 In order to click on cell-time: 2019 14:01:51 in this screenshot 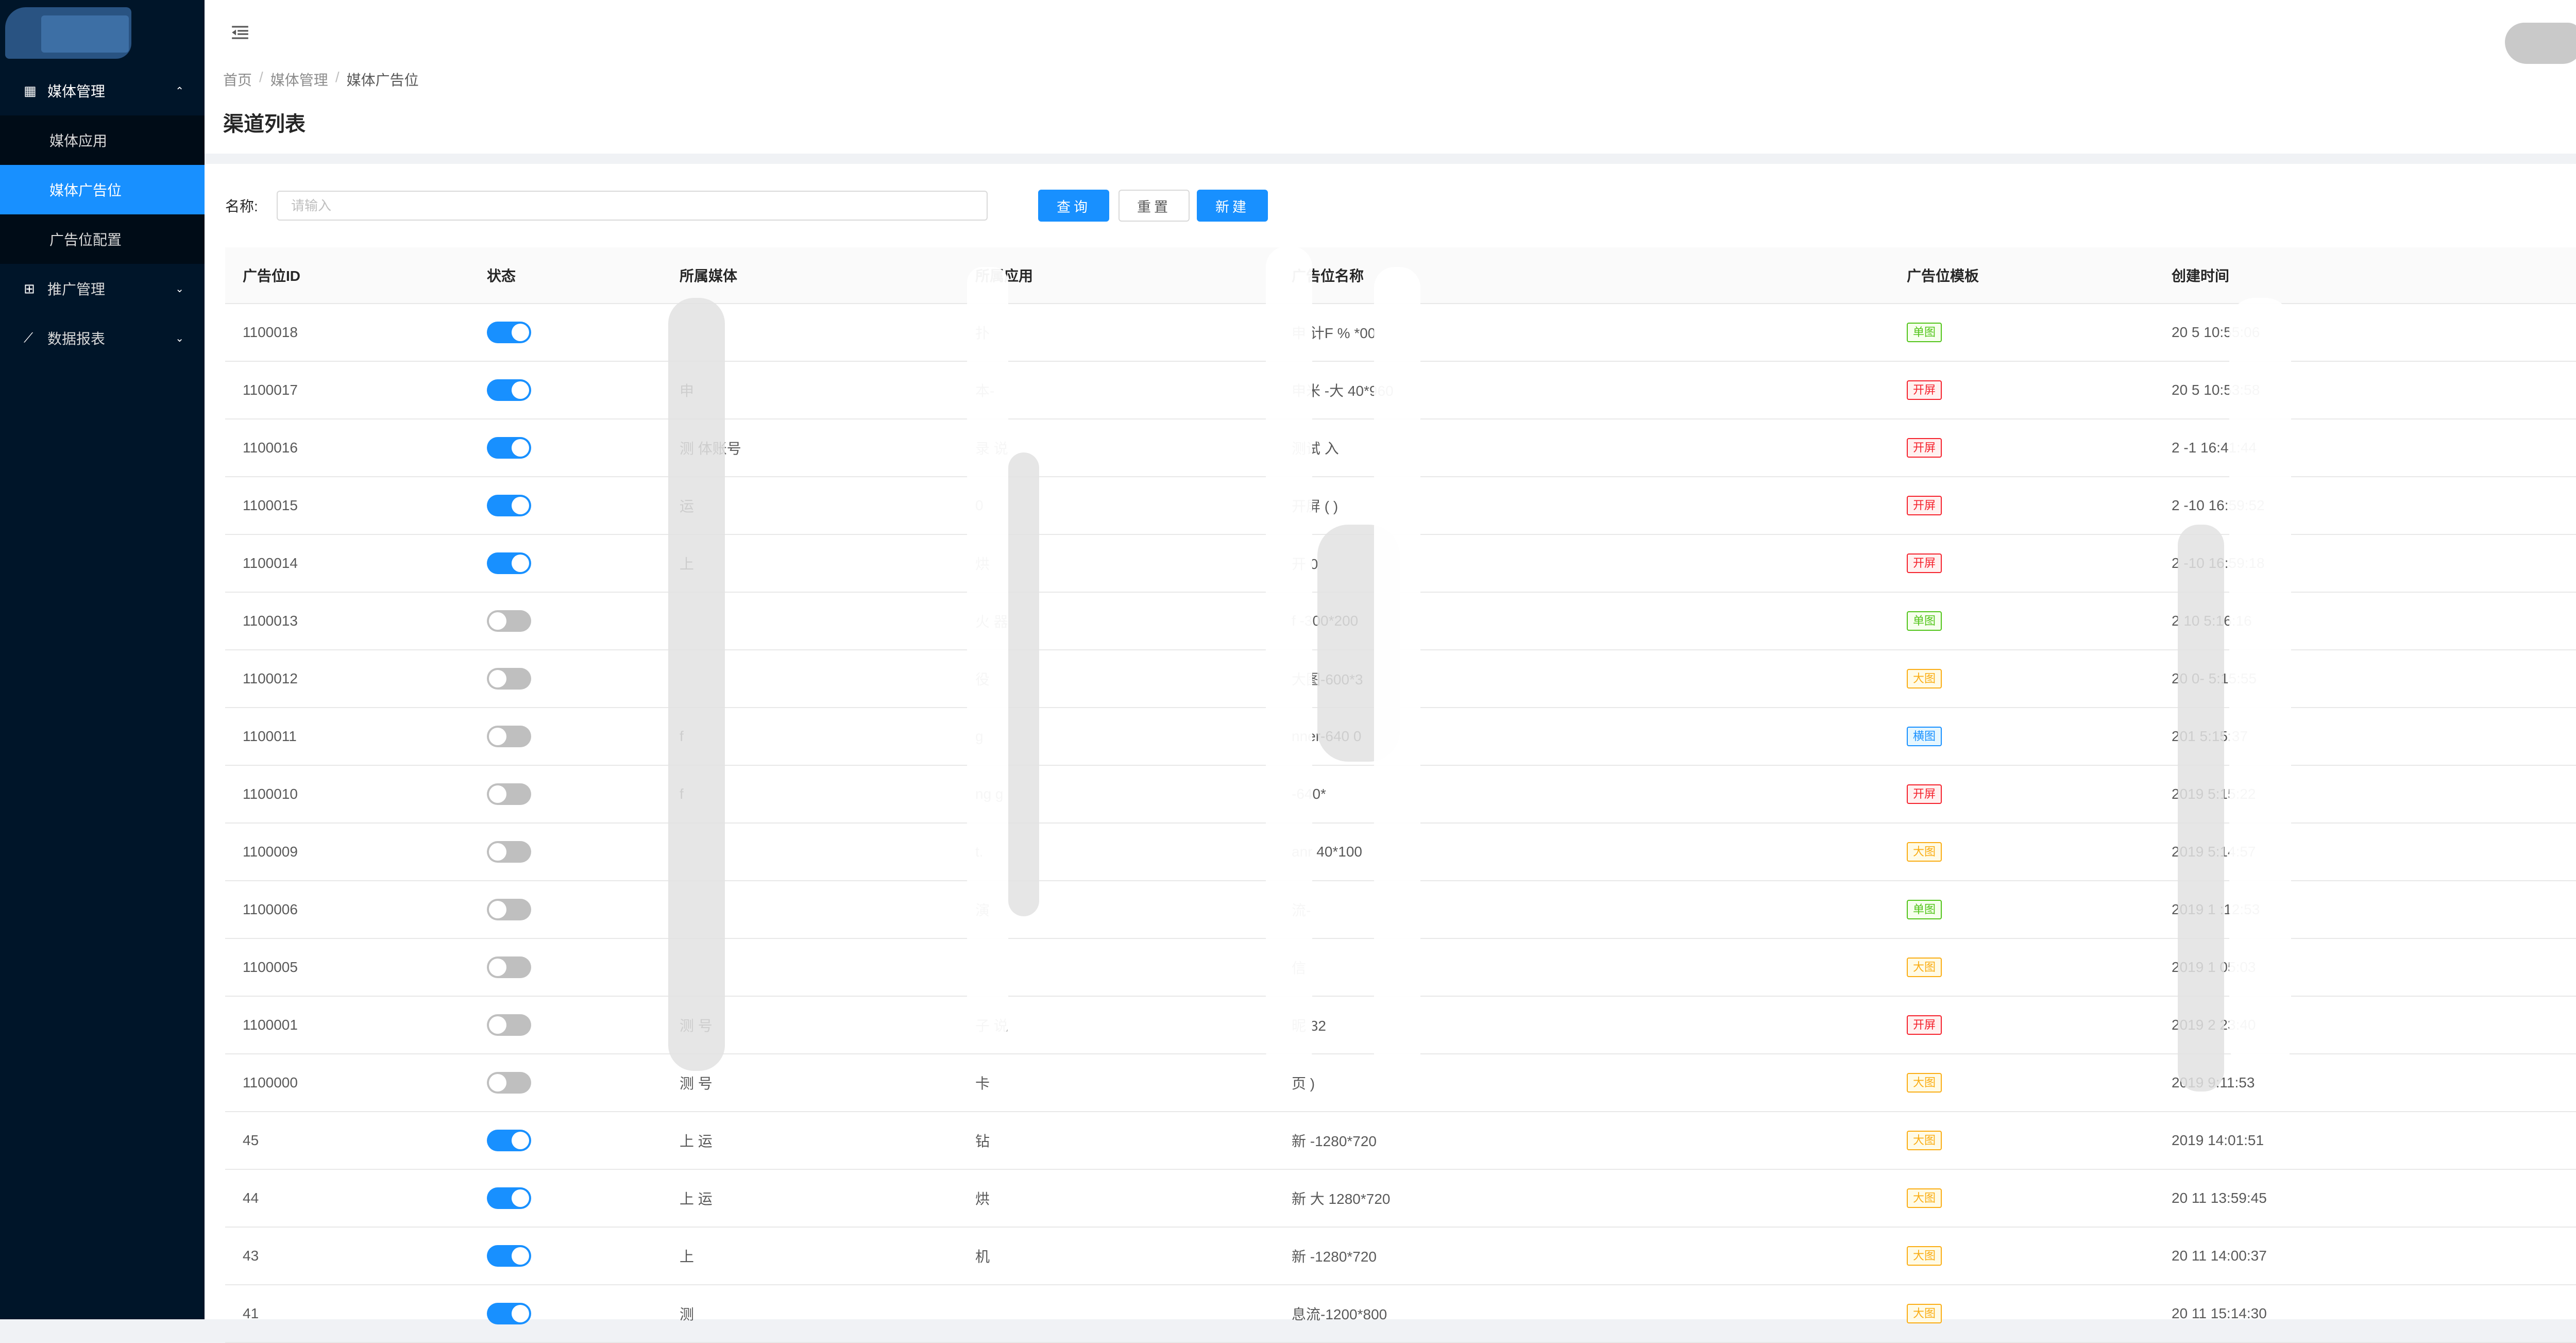, I will do `click(2365, 1141)`.